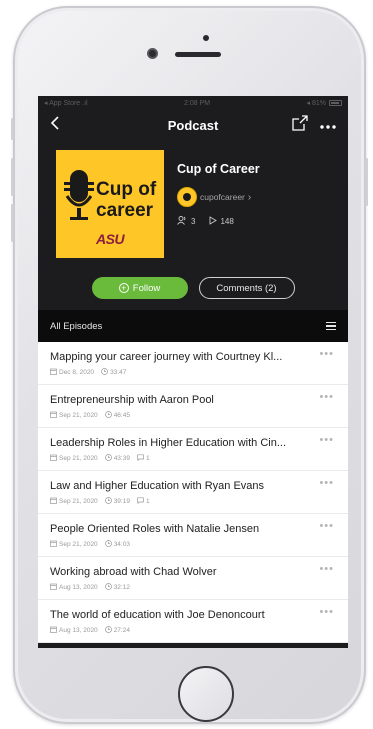 The image size is (373, 729). I want to click on nav-bar: Podcast, so click(193, 125).